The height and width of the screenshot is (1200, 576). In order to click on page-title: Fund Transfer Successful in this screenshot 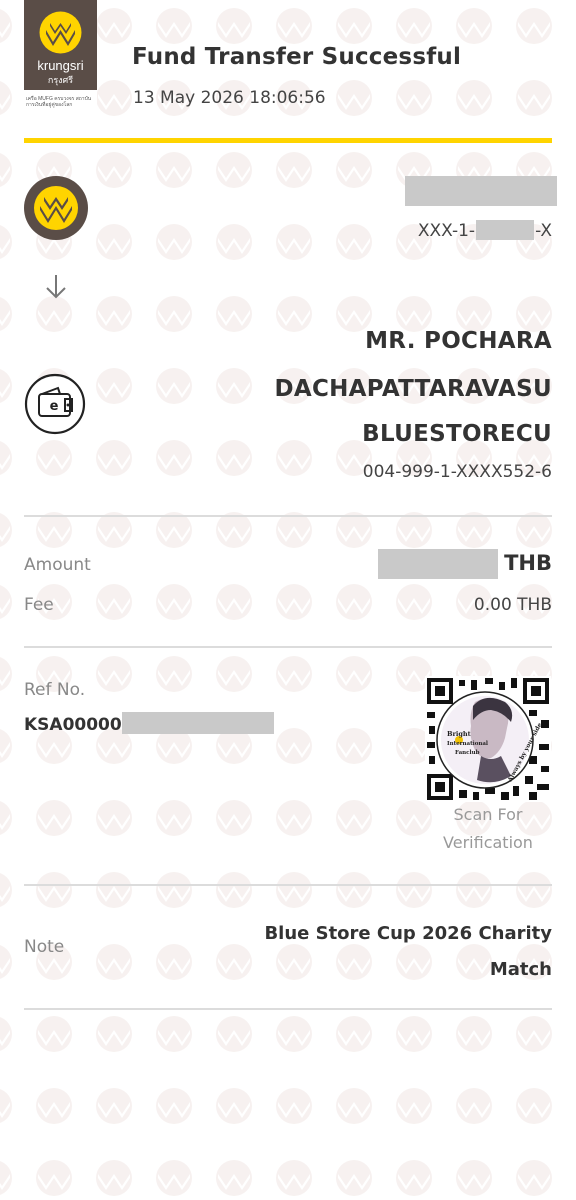, I will do `click(297, 57)`.